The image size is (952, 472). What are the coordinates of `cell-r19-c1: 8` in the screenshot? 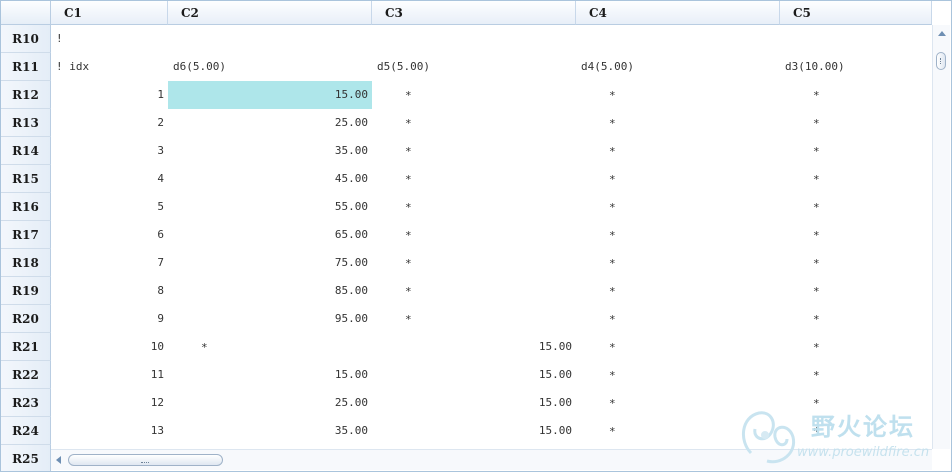 It's located at (109, 291).